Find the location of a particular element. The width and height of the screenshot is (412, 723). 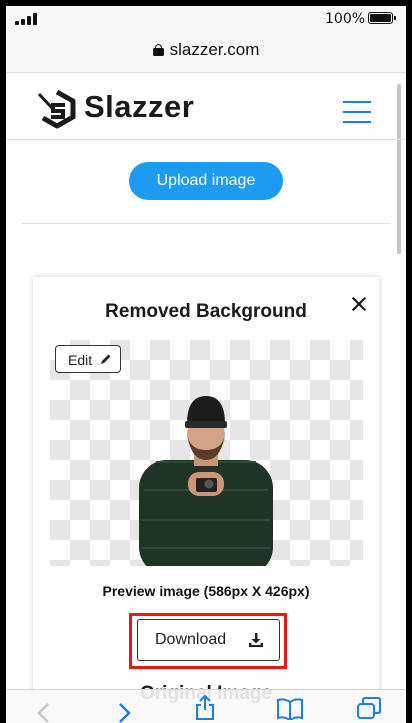

section-divider is located at coordinates (206, 223).